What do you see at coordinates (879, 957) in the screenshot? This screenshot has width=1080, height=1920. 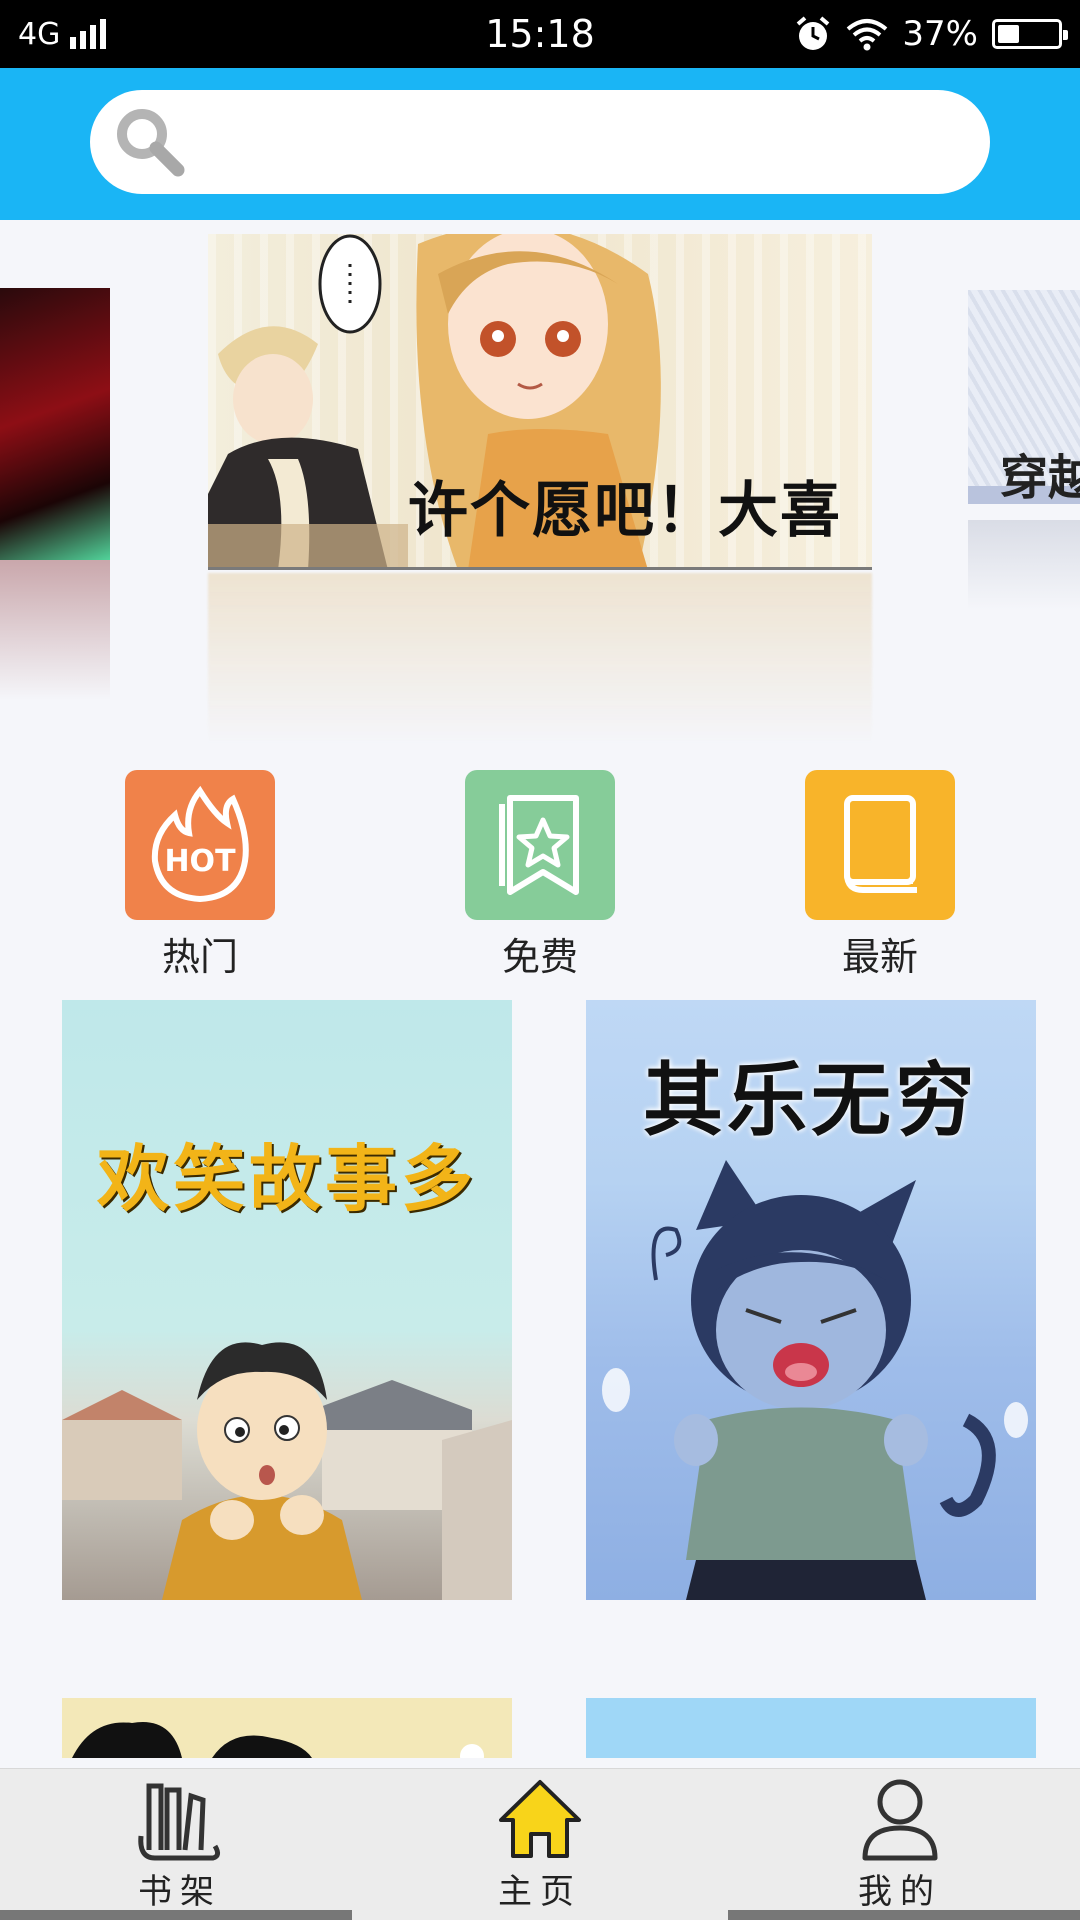 I see `category-label: 最新` at bounding box center [879, 957].